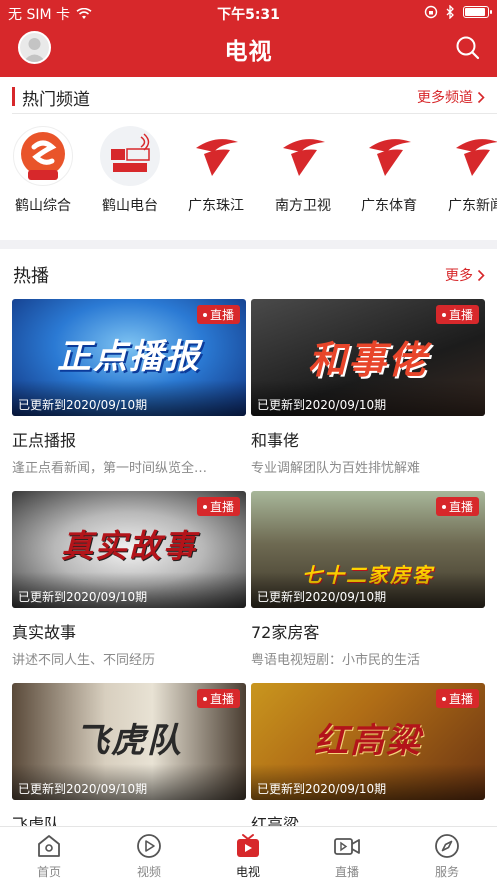  Describe the element at coordinates (336, 468) in the screenshot. I see `program-description: 专业调解团队为百姓排忧解难` at that location.